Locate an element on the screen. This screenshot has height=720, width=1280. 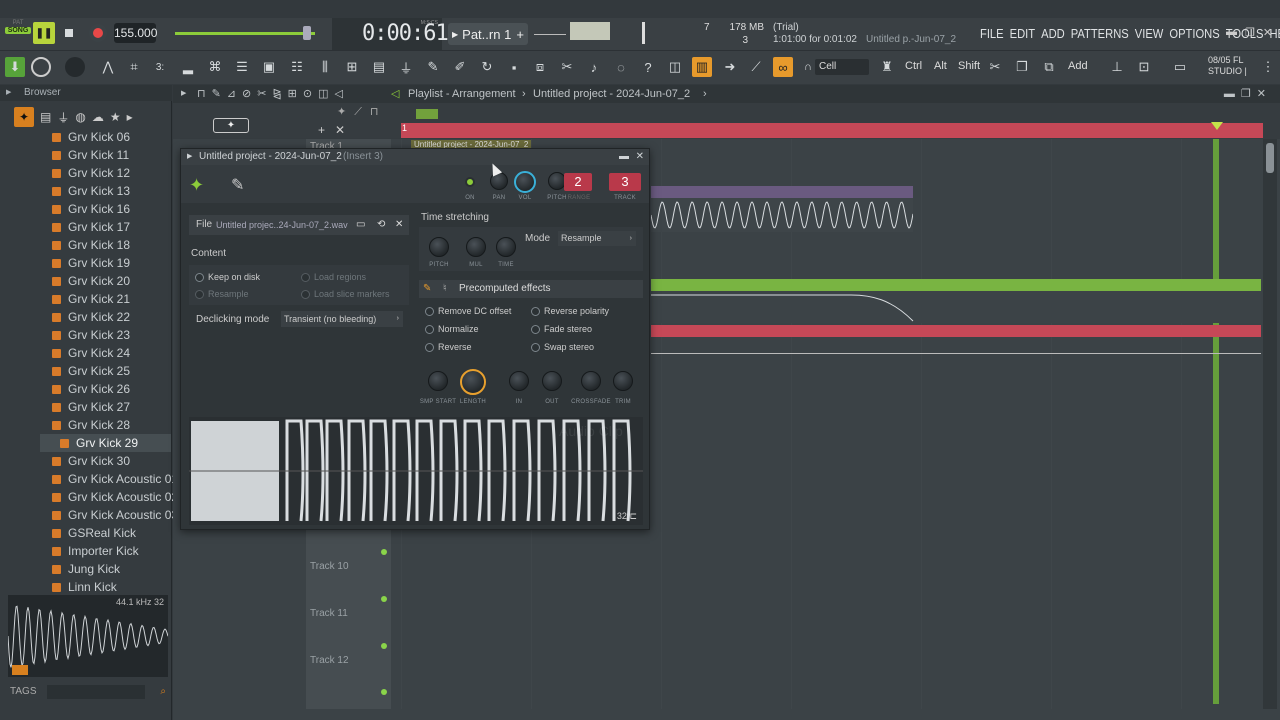
track-tool-icons: +✕ is located at coordinates (336, 130).